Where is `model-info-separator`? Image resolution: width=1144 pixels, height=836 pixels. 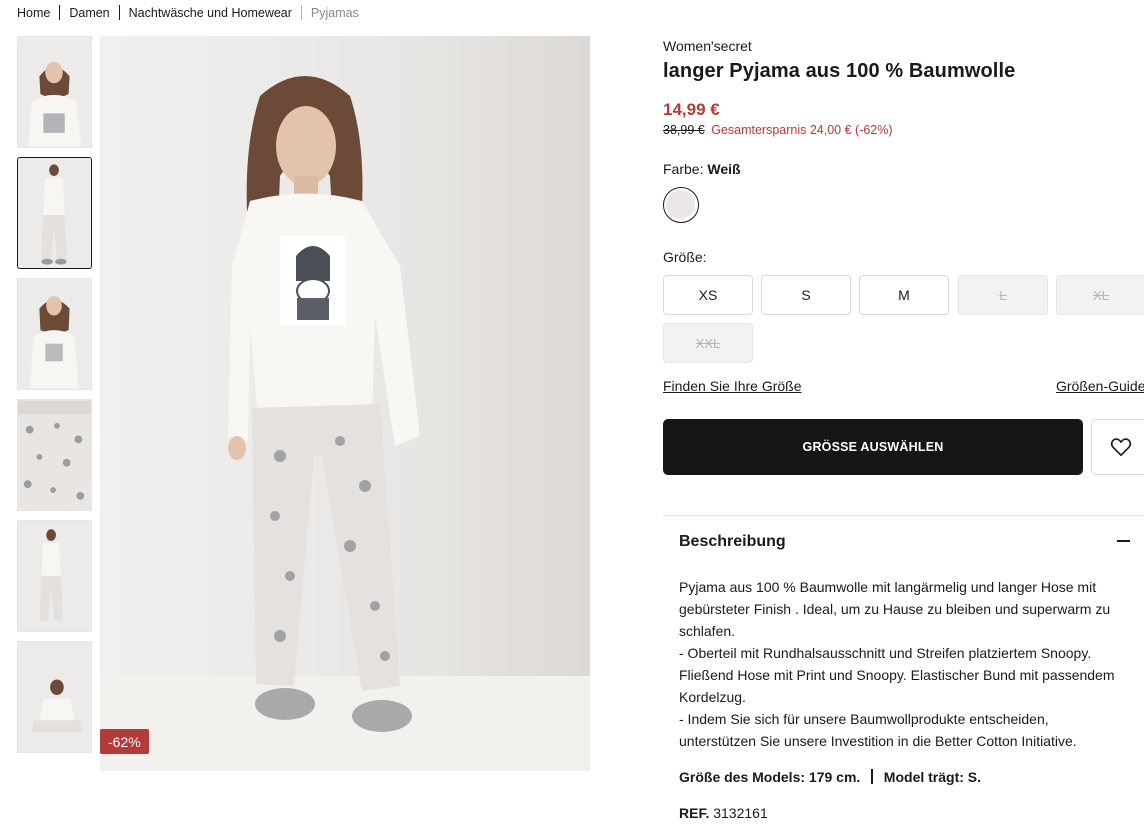
model-info-separator is located at coordinates (872, 776).